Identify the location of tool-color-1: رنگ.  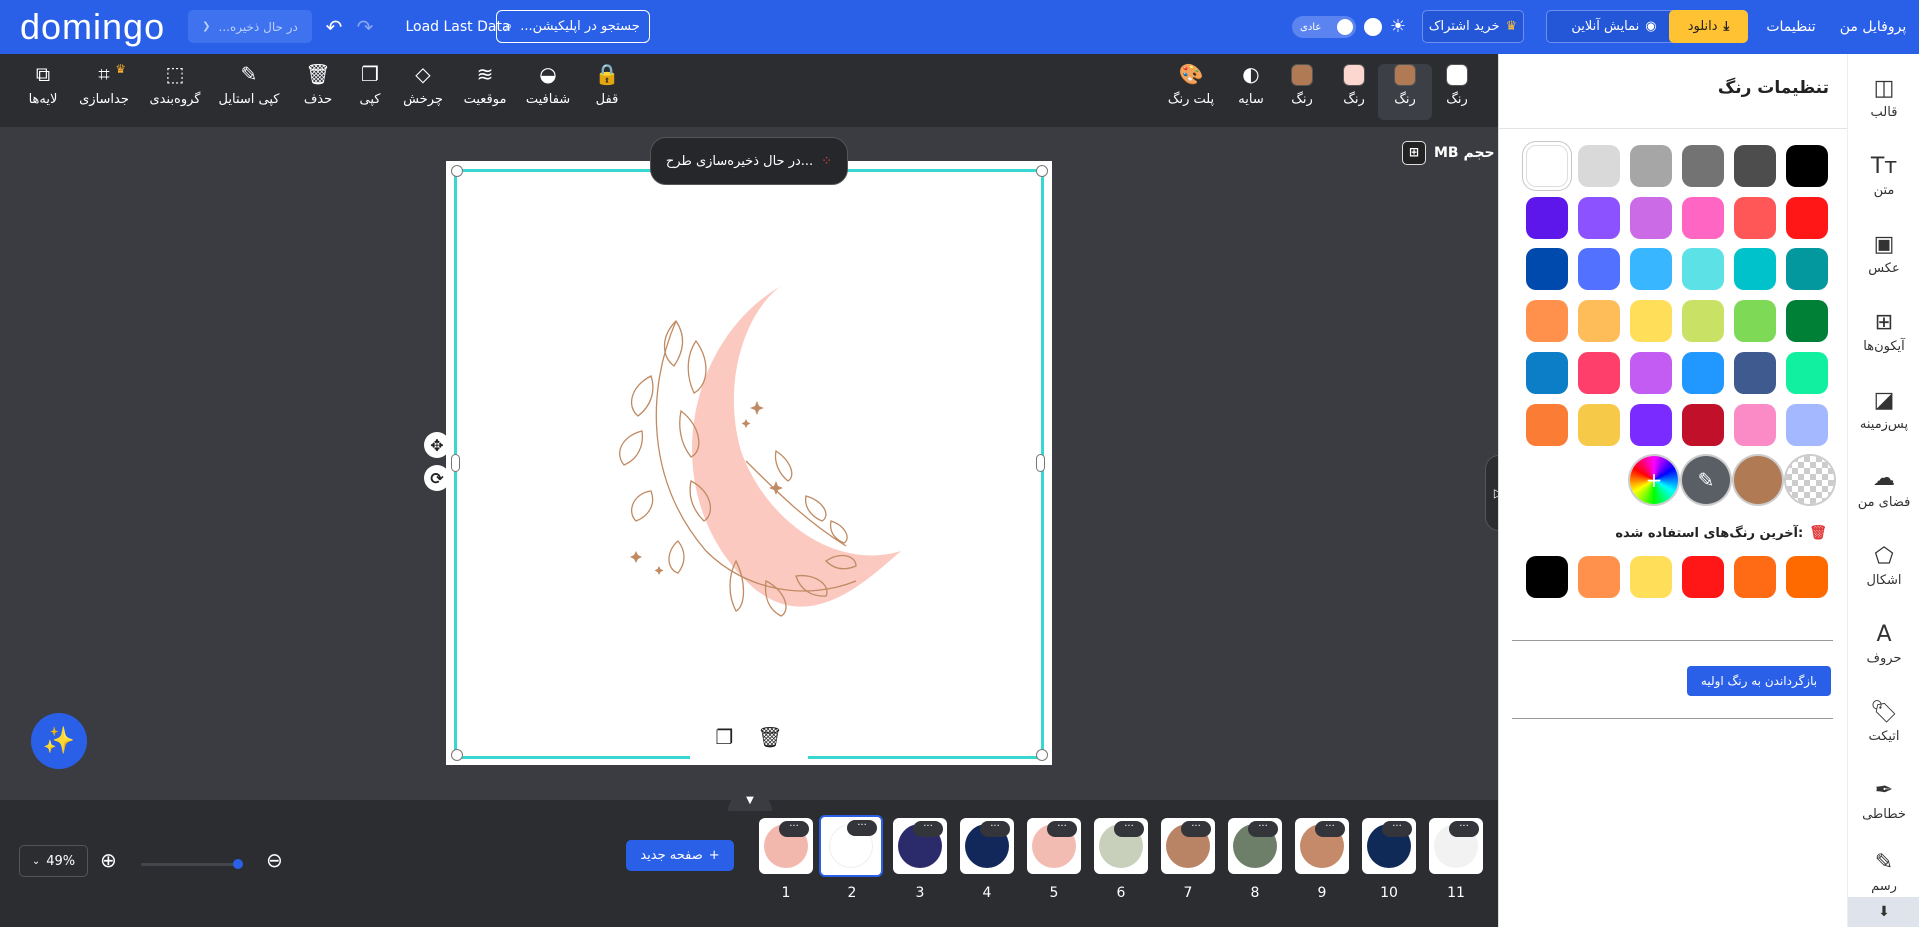
(1302, 92).